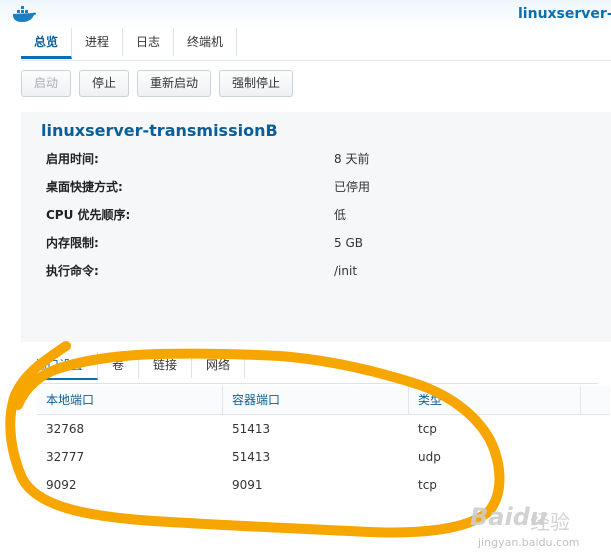  Describe the element at coordinates (60, 366) in the screenshot. I see `tab-port-settings: 端口设置` at that location.